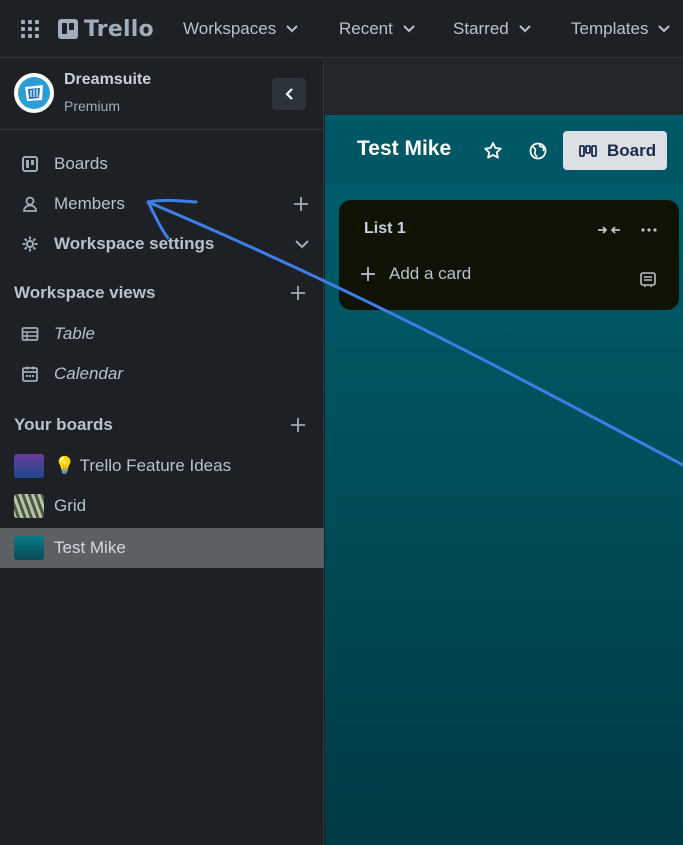  What do you see at coordinates (504, 87) in the screenshot?
I see `board-top-strip` at bounding box center [504, 87].